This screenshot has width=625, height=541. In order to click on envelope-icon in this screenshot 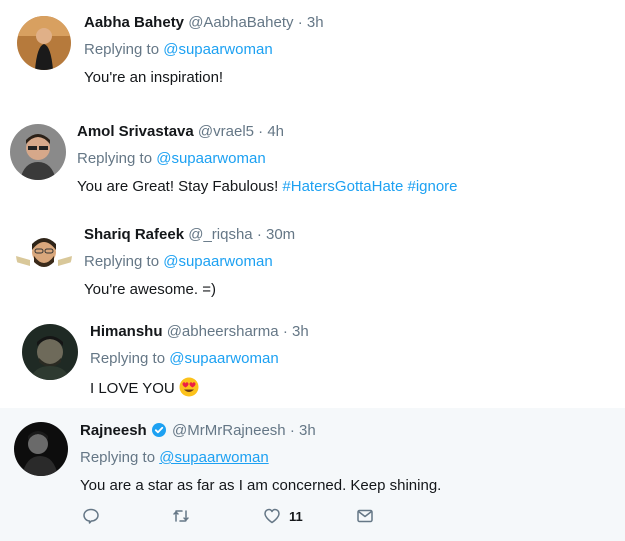, I will do `click(365, 516)`.